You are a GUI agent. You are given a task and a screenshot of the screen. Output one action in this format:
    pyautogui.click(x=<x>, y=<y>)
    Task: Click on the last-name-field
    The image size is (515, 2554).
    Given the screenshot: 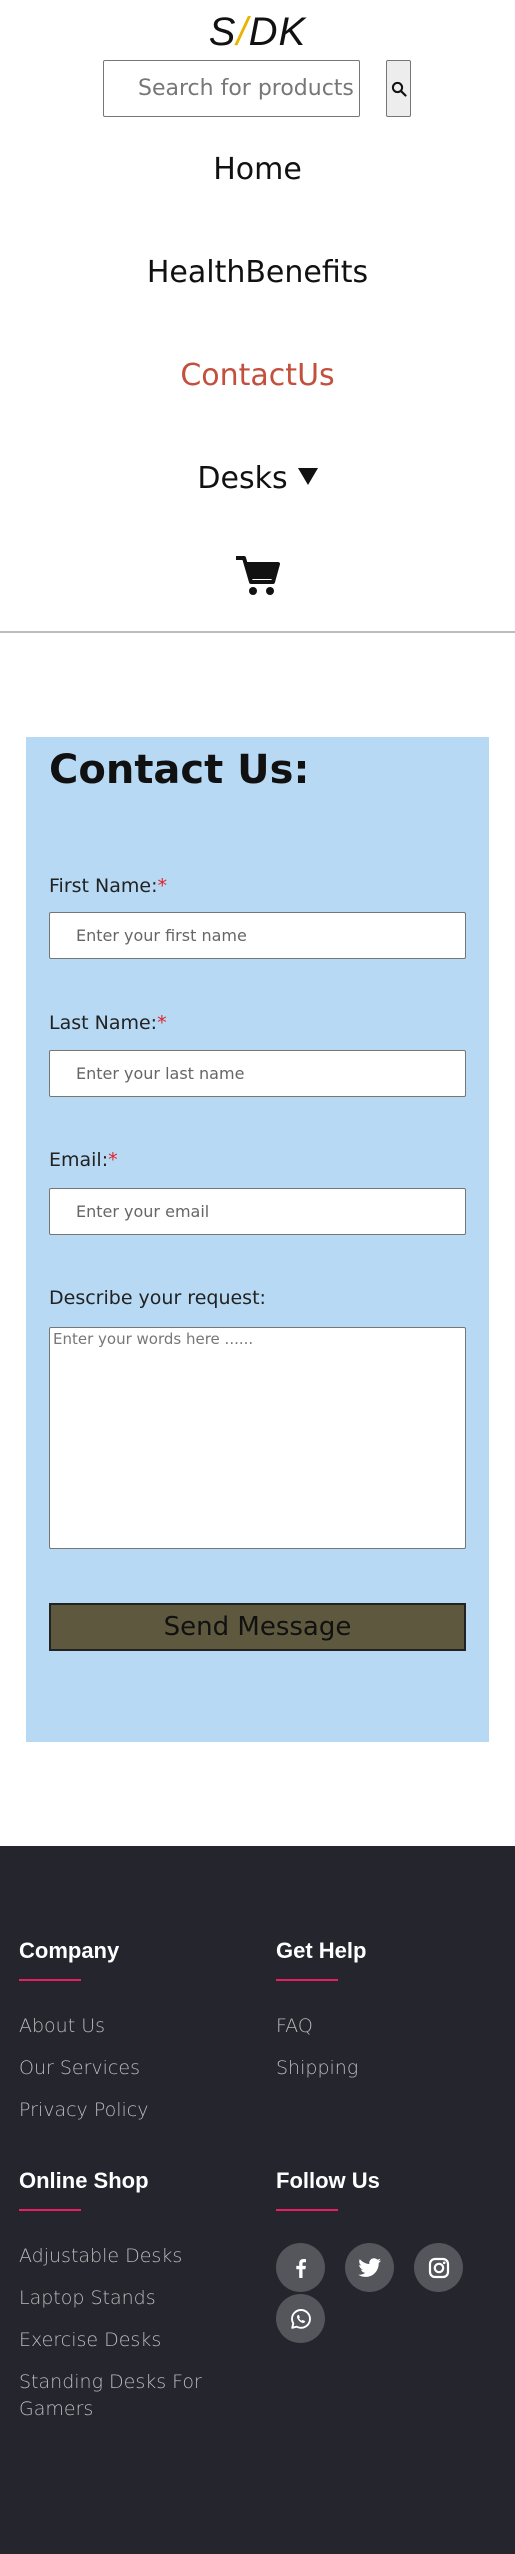 What is the action you would take?
    pyautogui.click(x=257, y=1073)
    